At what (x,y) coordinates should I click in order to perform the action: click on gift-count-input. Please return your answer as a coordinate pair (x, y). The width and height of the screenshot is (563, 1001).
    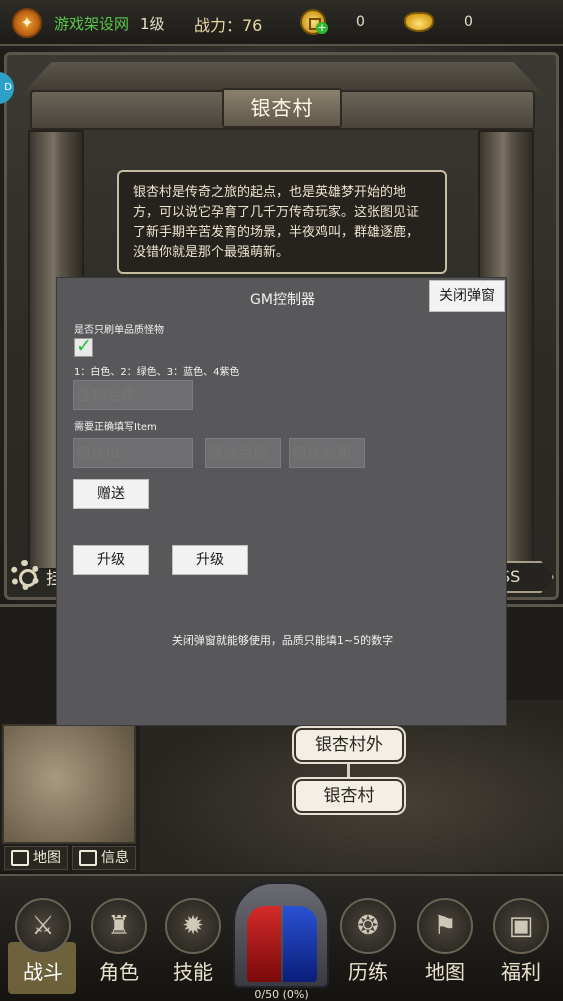
    Looking at the image, I should click on (327, 453).